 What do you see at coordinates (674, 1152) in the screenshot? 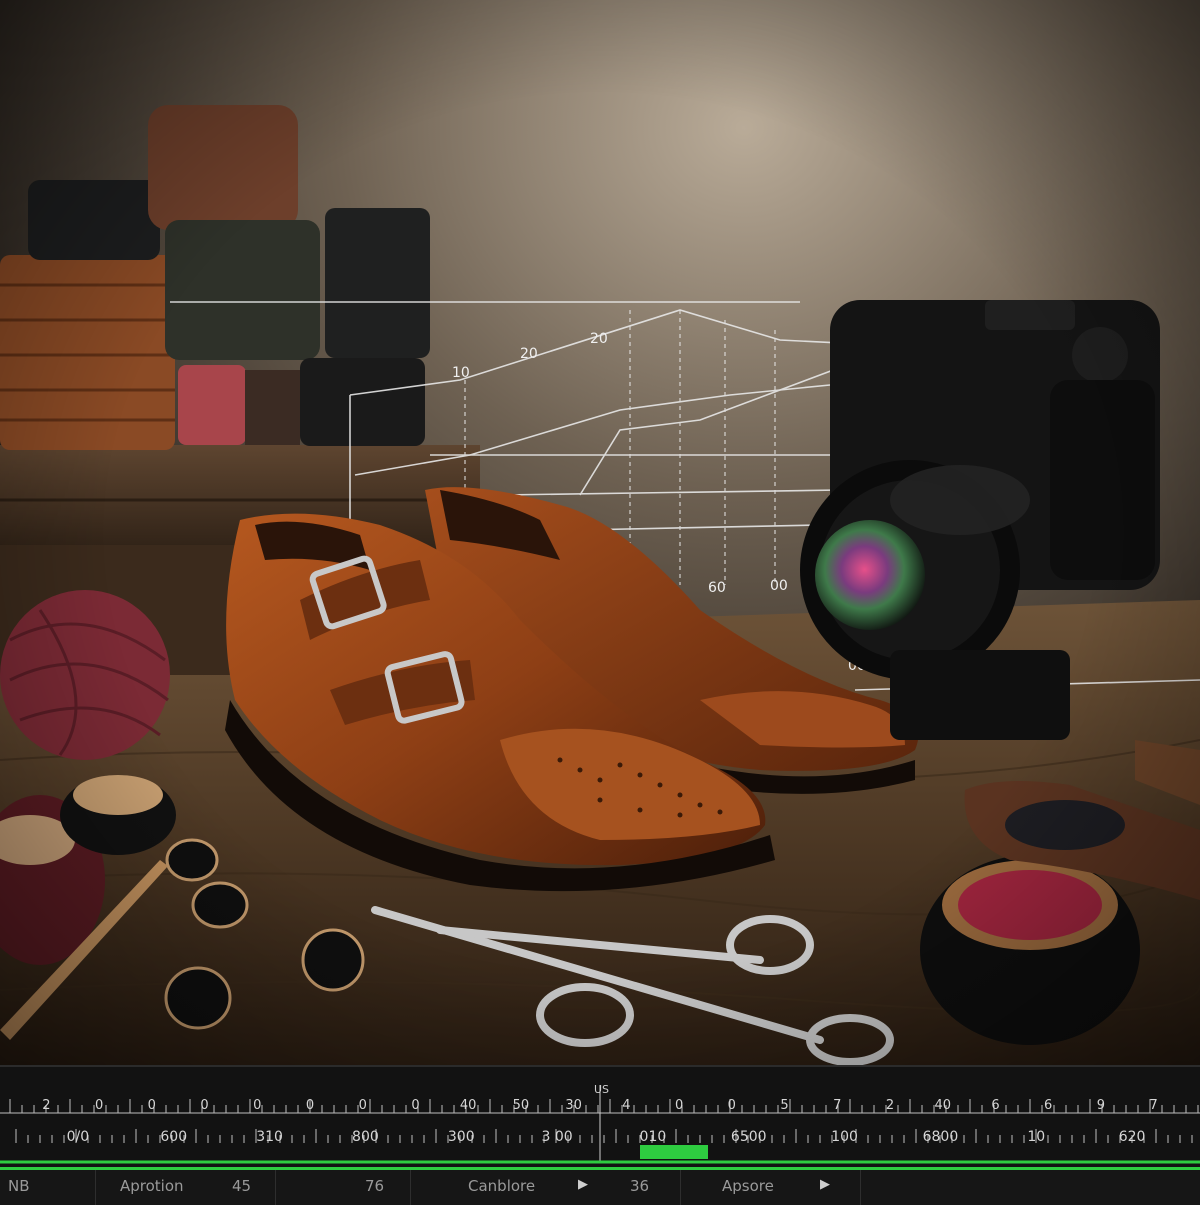
I see `playhead-highlight` at bounding box center [674, 1152].